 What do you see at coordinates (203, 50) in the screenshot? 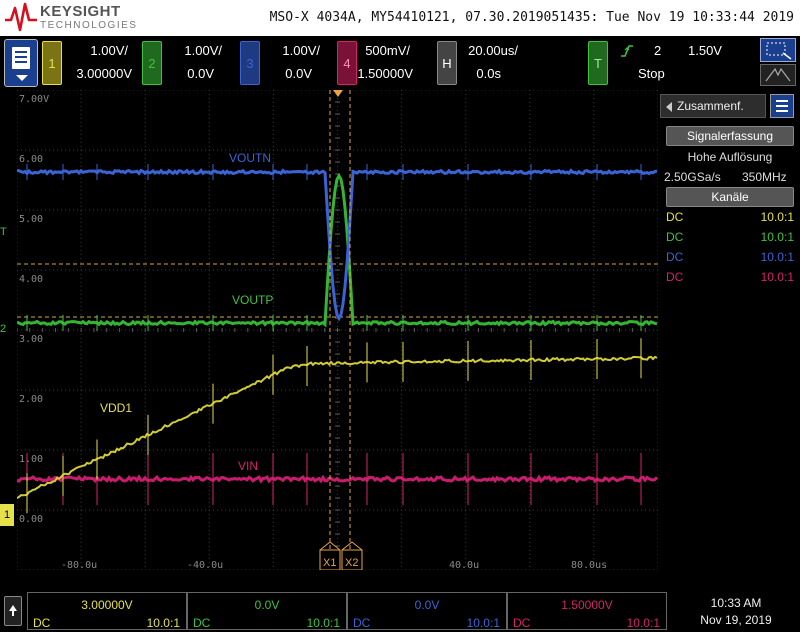
I see `channel-2-scale: 1.00V/` at bounding box center [203, 50].